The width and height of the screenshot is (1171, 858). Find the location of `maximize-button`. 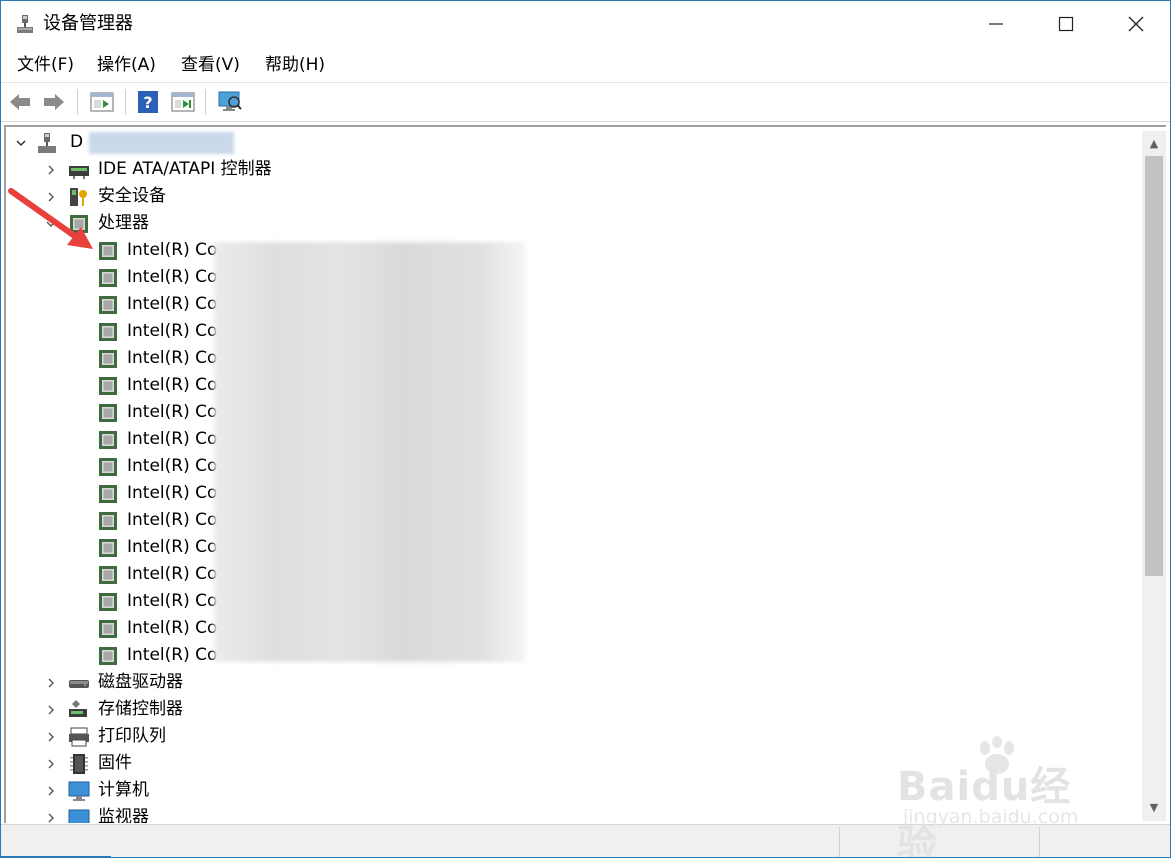

maximize-button is located at coordinates (1066, 24).